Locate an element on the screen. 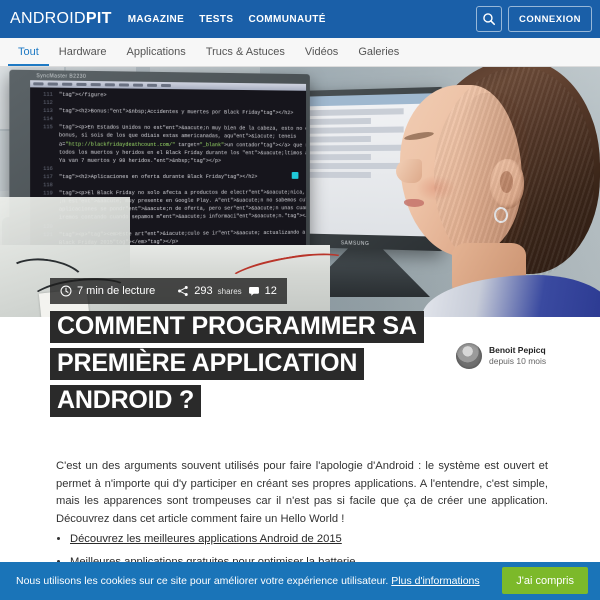  login-button: CONNEXION is located at coordinates (549, 19).